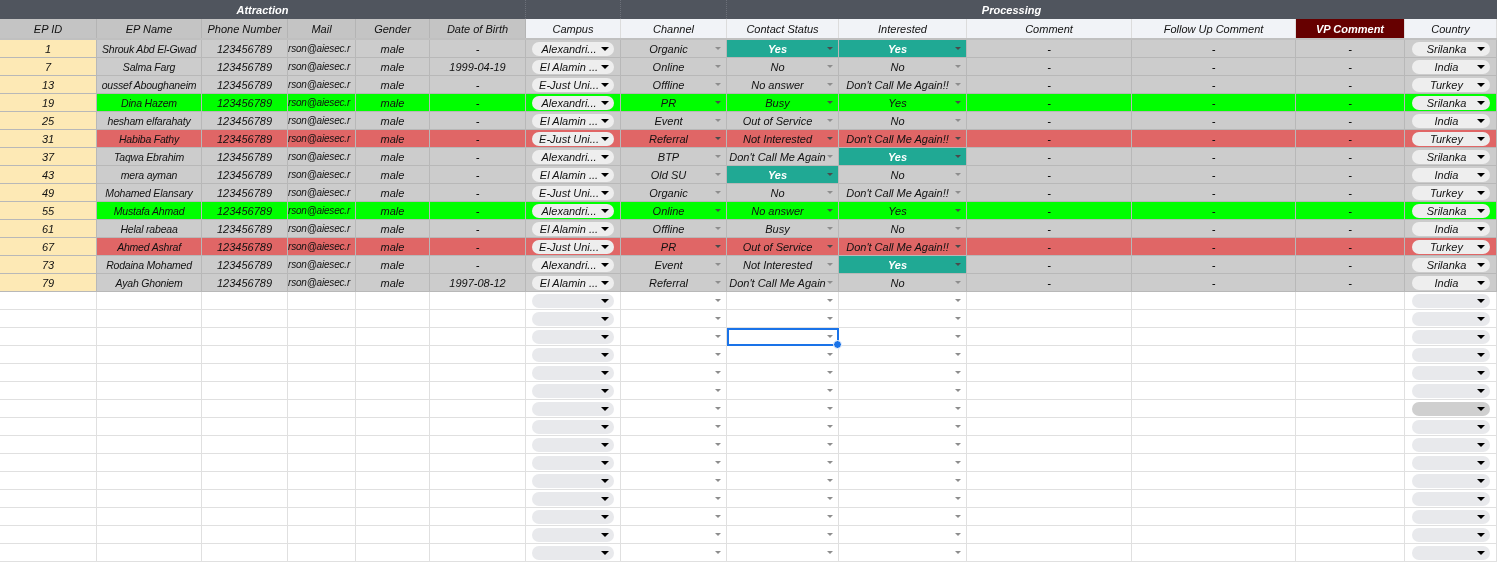 The width and height of the screenshot is (1497, 564). I want to click on column-header: Date of Birth, so click(478, 28).